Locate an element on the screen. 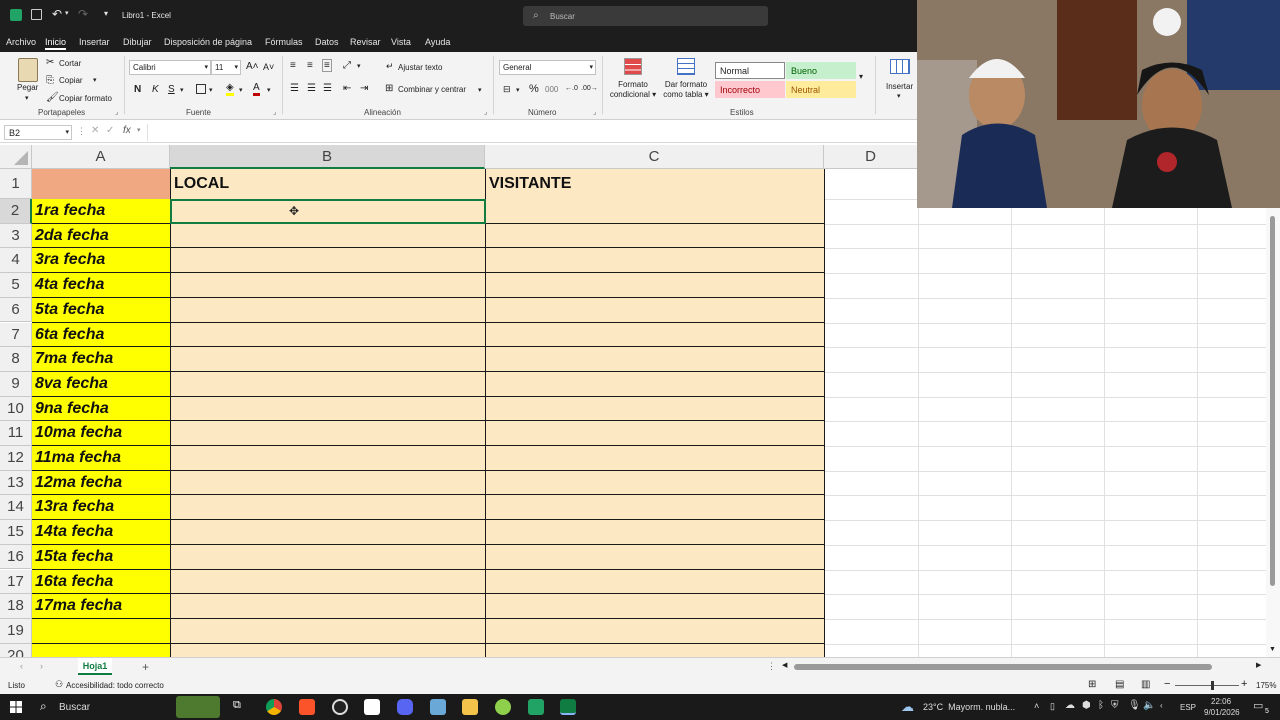  row-header-4: 4 is located at coordinates (16, 261).